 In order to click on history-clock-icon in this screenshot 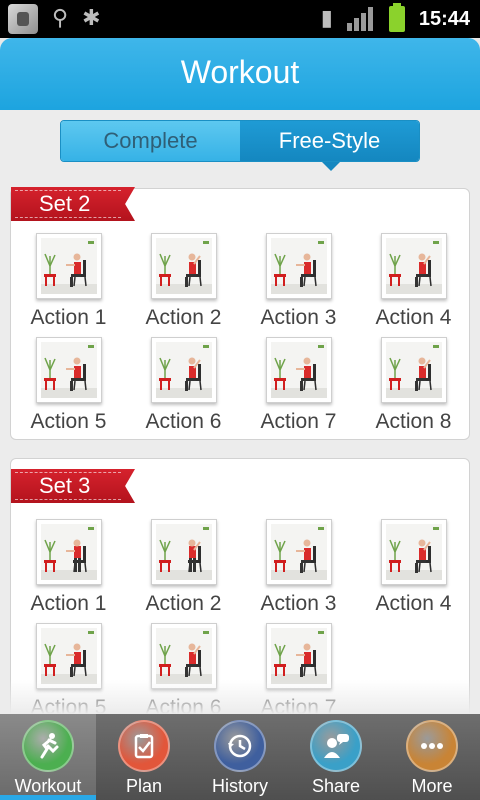, I will do `click(240, 746)`.